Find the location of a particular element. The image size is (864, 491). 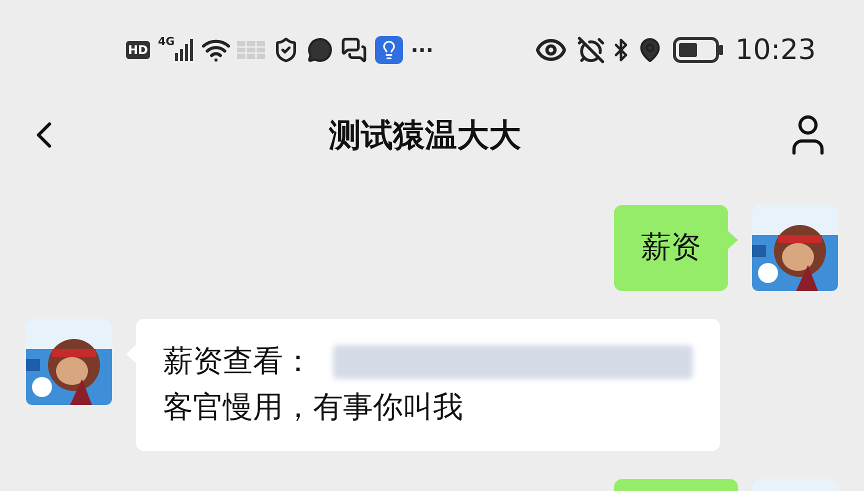

grid-icon is located at coordinates (250, 50).